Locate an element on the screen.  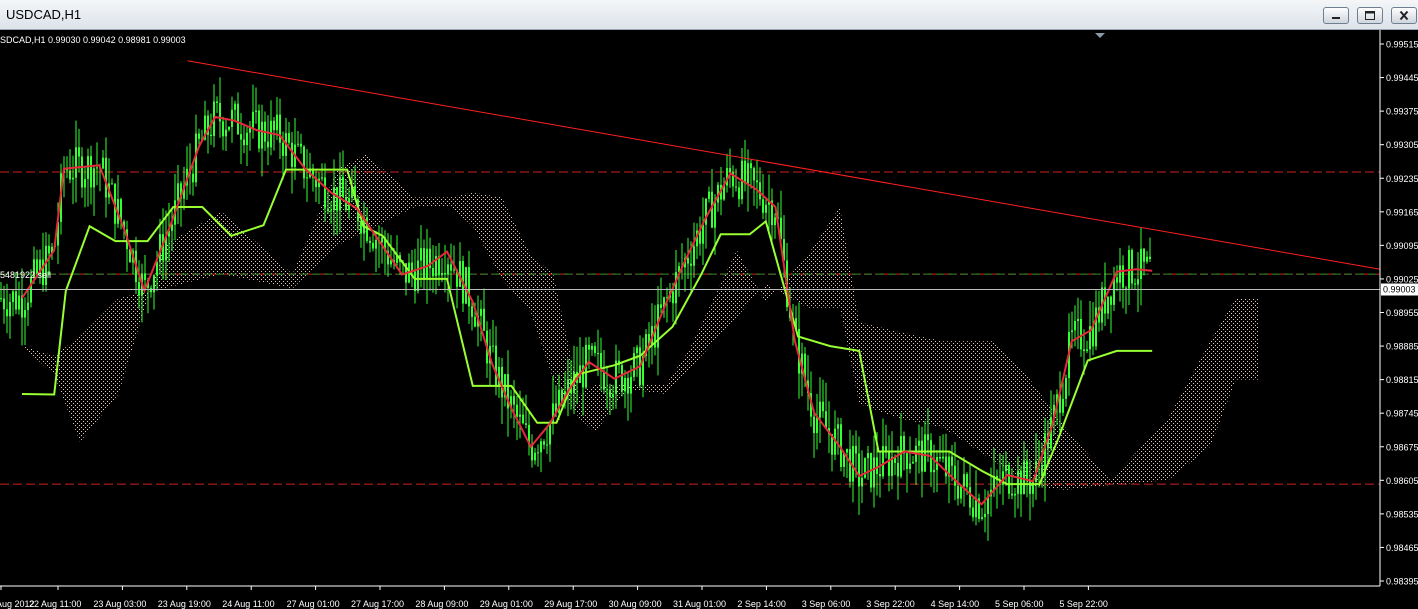
time-tick-label: 22 Aug 11:00 is located at coordinates (55, 604).